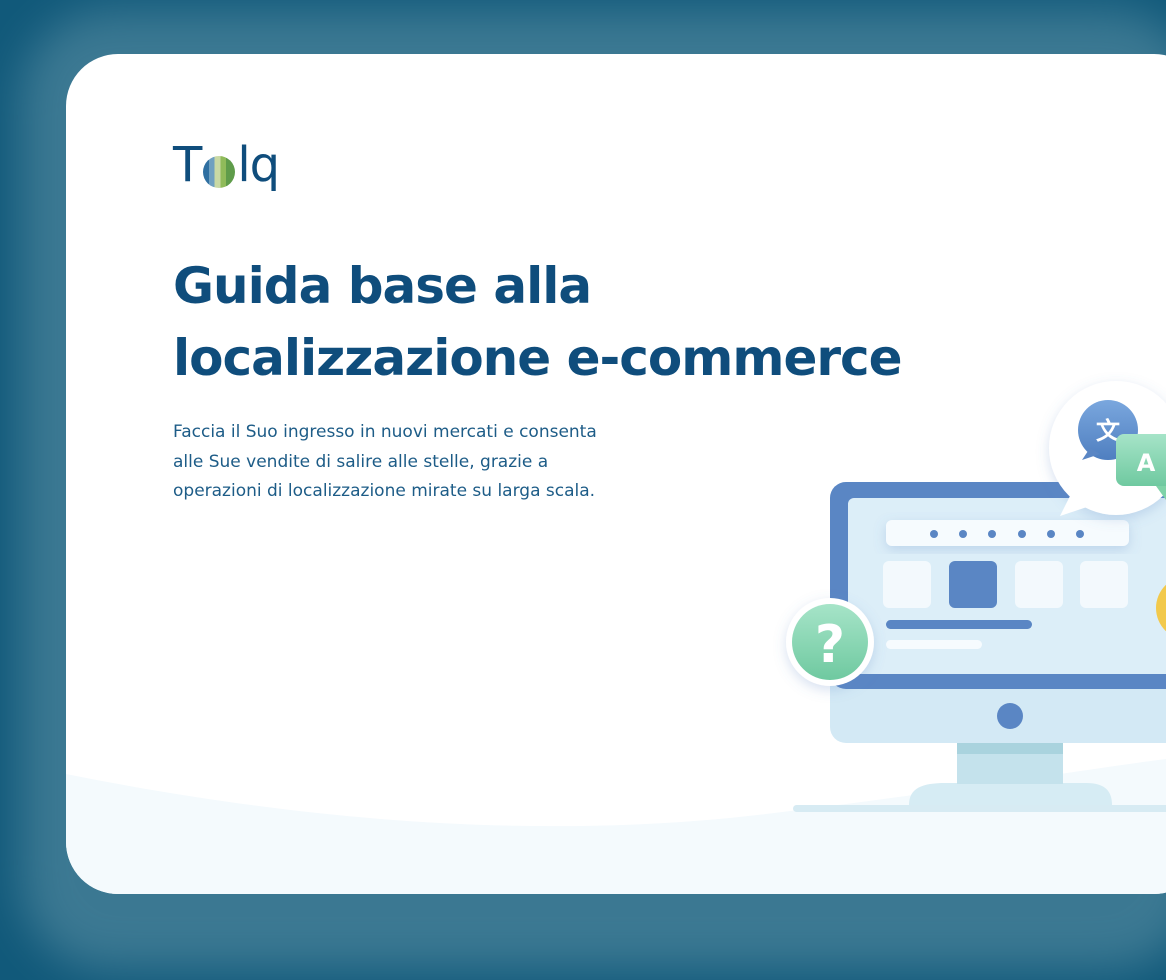  I want to click on monitor-icon, so click(998, 643).